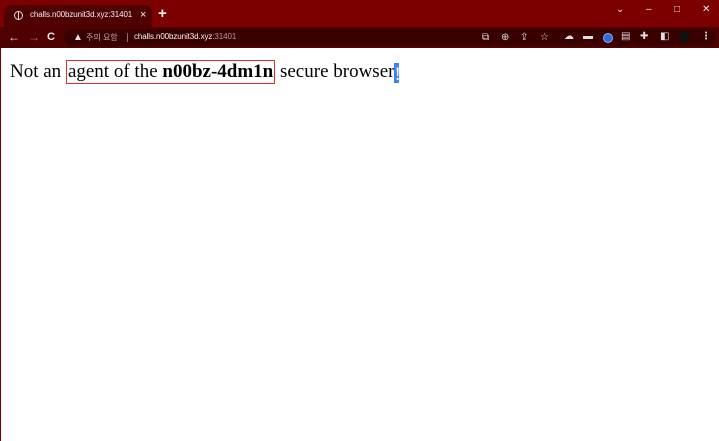 The height and width of the screenshot is (441, 719). What do you see at coordinates (34, 37) in the screenshot?
I see `forward-button: →` at bounding box center [34, 37].